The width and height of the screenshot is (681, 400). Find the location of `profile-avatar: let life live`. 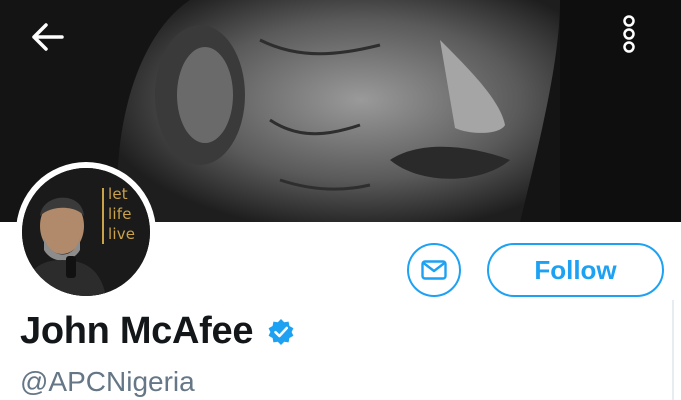

profile-avatar: let life live is located at coordinates (86, 232).